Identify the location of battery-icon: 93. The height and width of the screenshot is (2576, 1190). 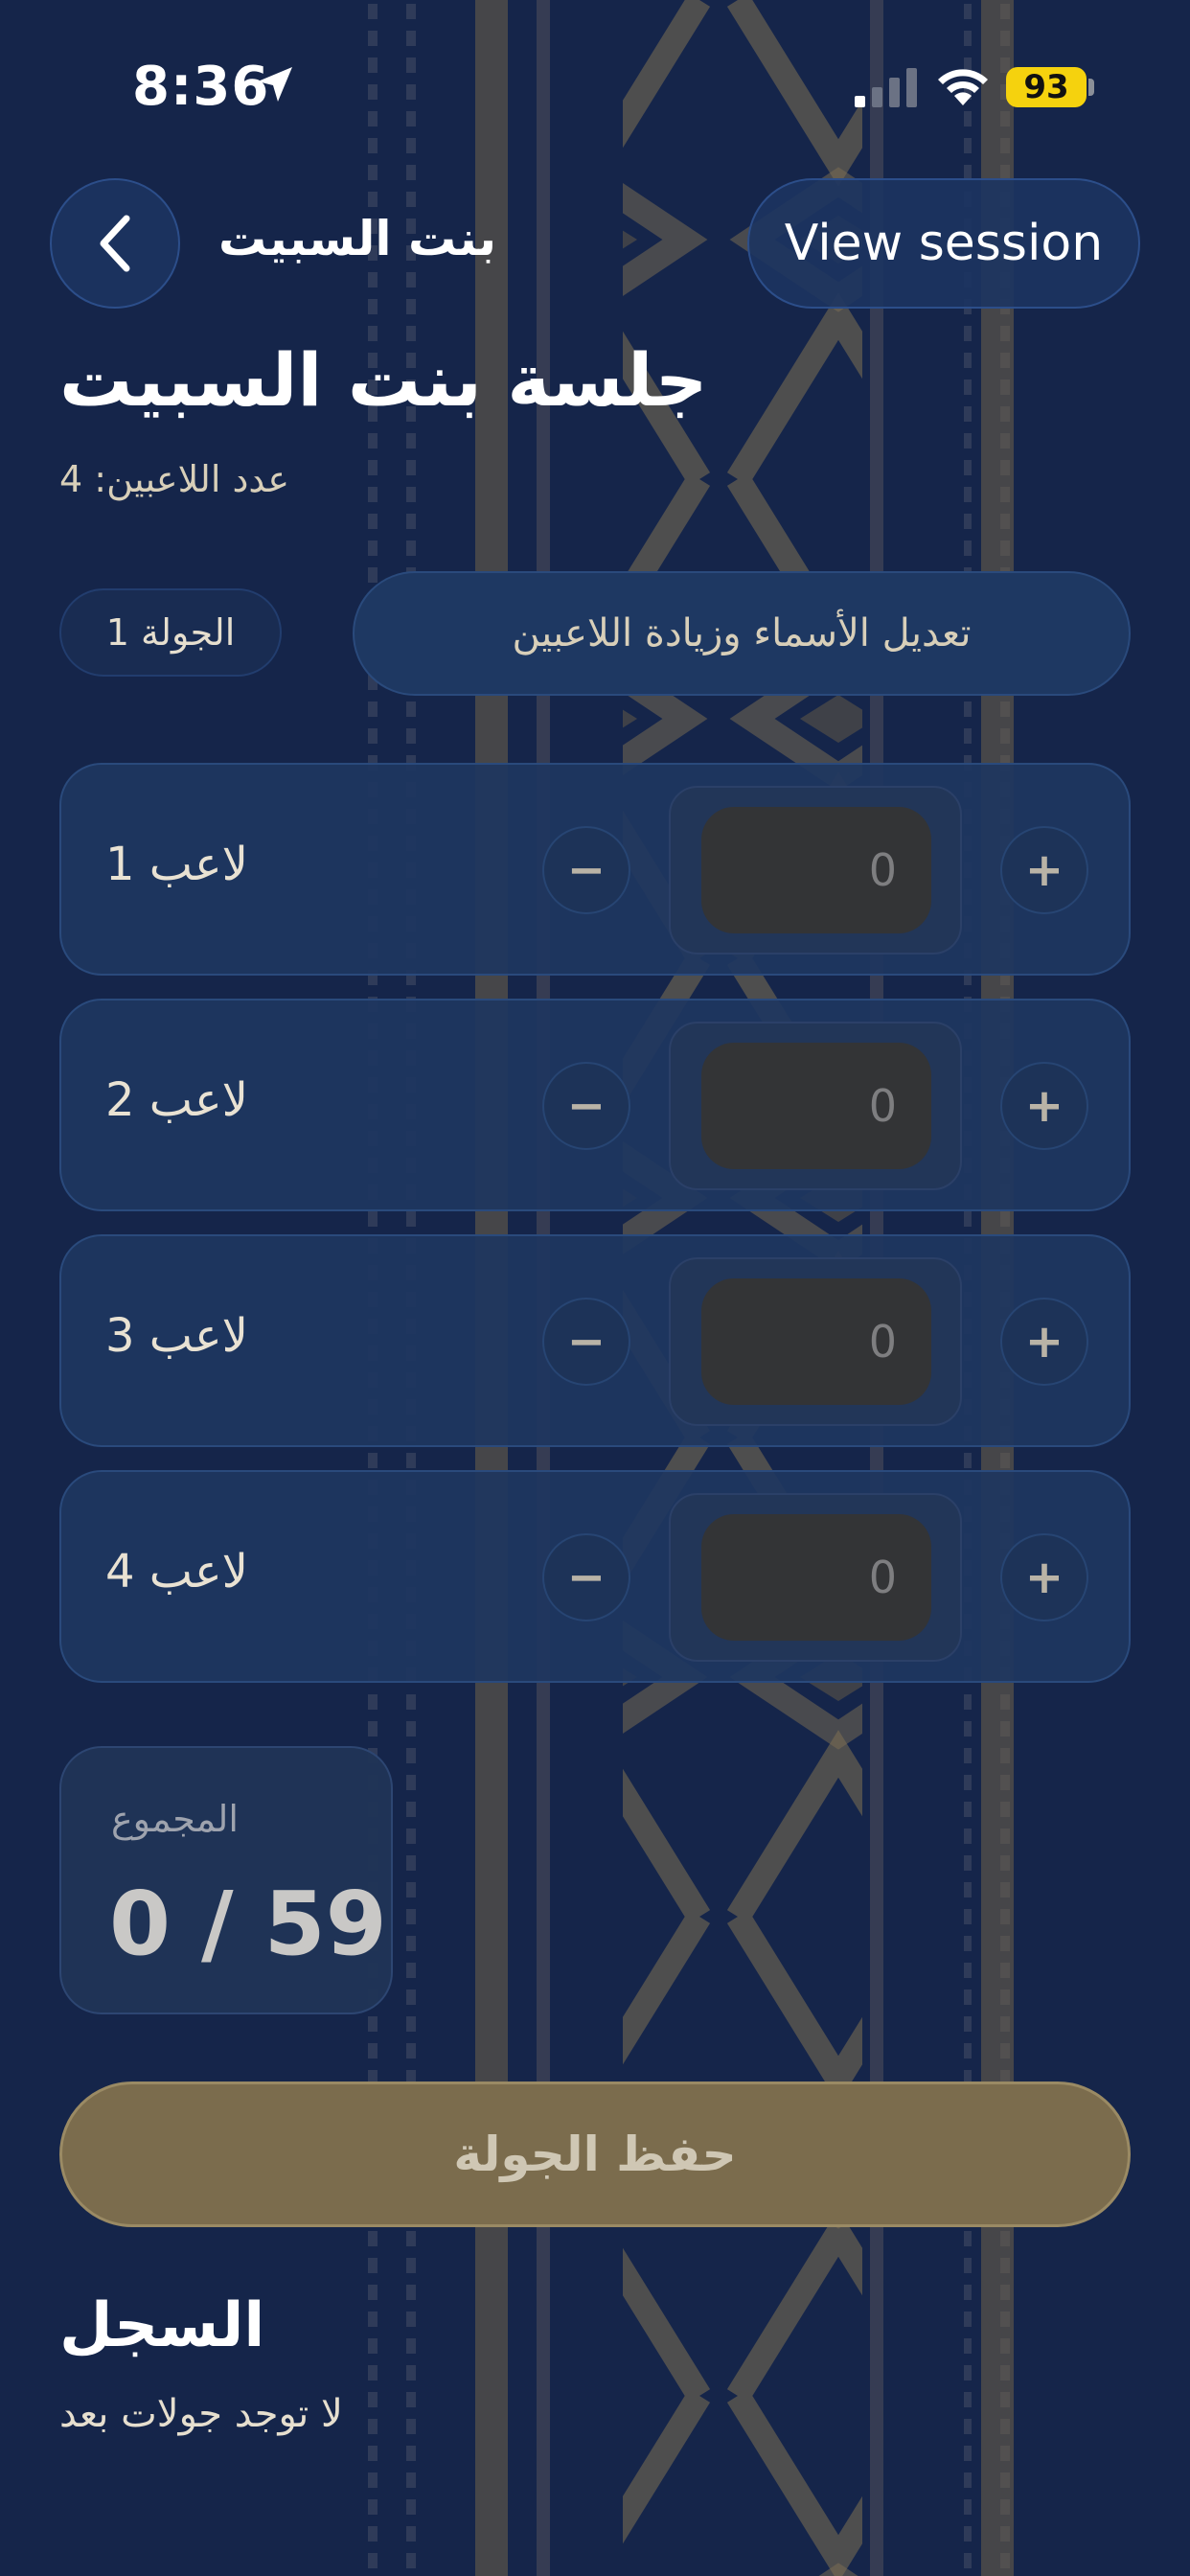
(1046, 87).